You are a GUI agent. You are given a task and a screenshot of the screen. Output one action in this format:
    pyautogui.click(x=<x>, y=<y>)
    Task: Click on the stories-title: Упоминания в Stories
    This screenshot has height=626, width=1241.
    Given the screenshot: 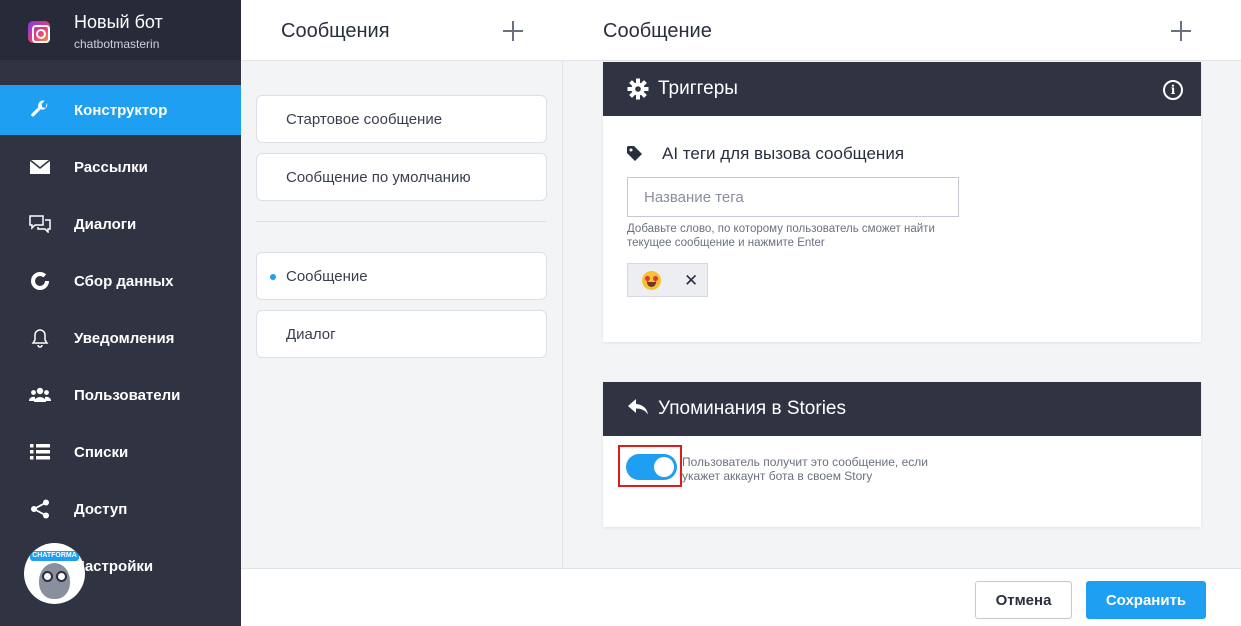 What is the action you would take?
    pyautogui.click(x=752, y=408)
    